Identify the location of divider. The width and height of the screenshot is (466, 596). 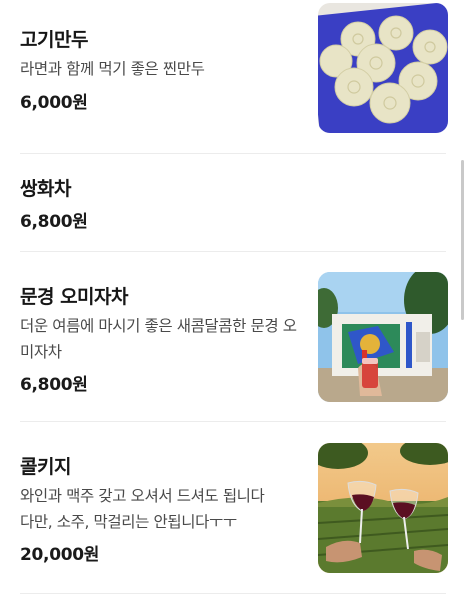
(233, 593).